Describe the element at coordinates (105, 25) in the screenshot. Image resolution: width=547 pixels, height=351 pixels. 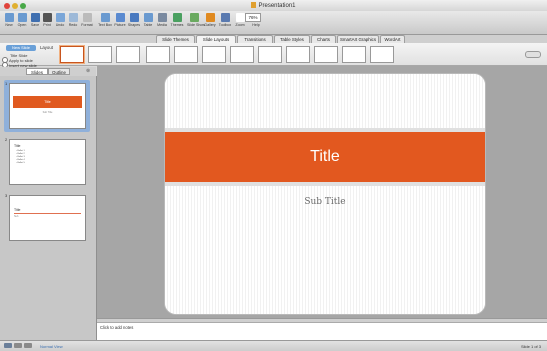
I see `toolbar-button-label: Text Box` at that location.